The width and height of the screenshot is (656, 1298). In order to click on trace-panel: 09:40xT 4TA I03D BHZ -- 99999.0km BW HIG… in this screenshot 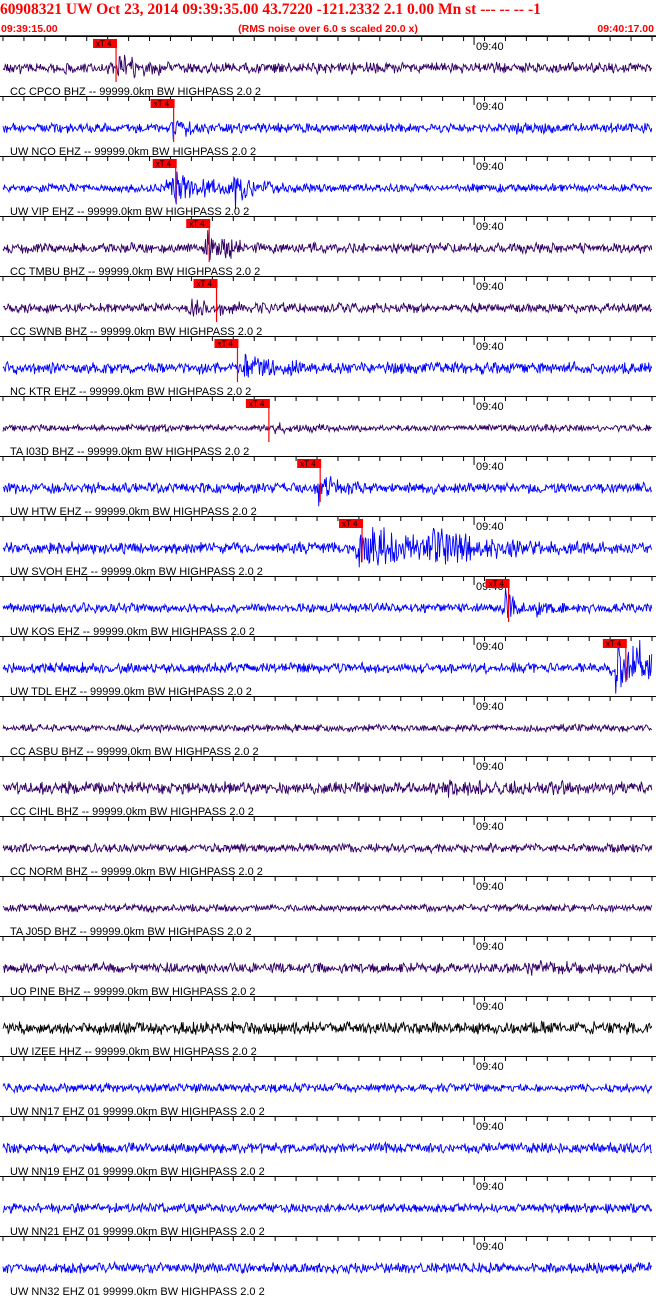, I will do `click(328, 427)`.